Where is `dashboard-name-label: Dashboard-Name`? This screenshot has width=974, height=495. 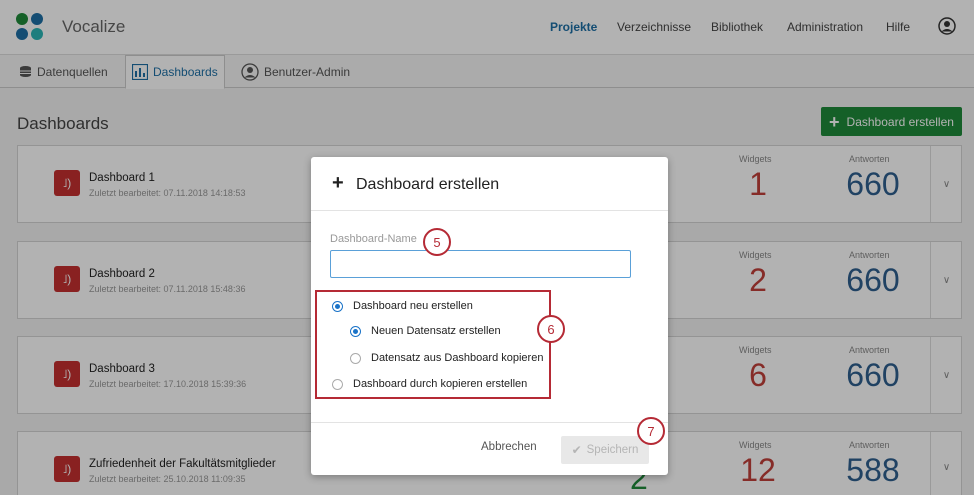
dashboard-name-label: Dashboard-Name is located at coordinates (373, 239).